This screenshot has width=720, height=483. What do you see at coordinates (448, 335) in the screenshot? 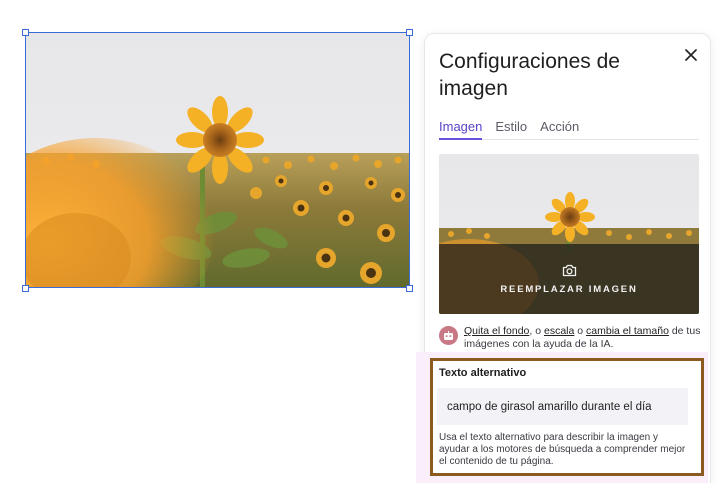
I see `robot-icon` at bounding box center [448, 335].